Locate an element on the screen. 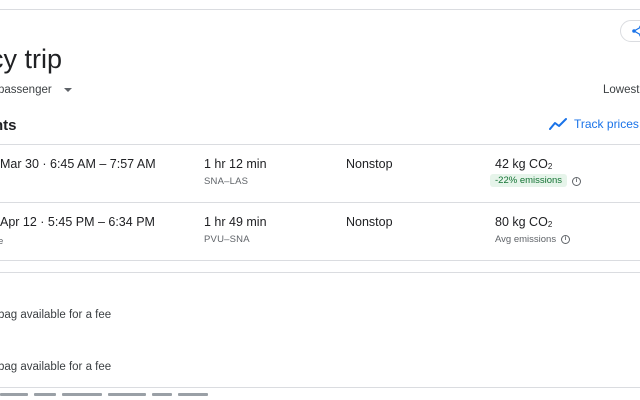 This screenshot has height=400, width=640. track-prices-button: Track prices is located at coordinates (594, 124).